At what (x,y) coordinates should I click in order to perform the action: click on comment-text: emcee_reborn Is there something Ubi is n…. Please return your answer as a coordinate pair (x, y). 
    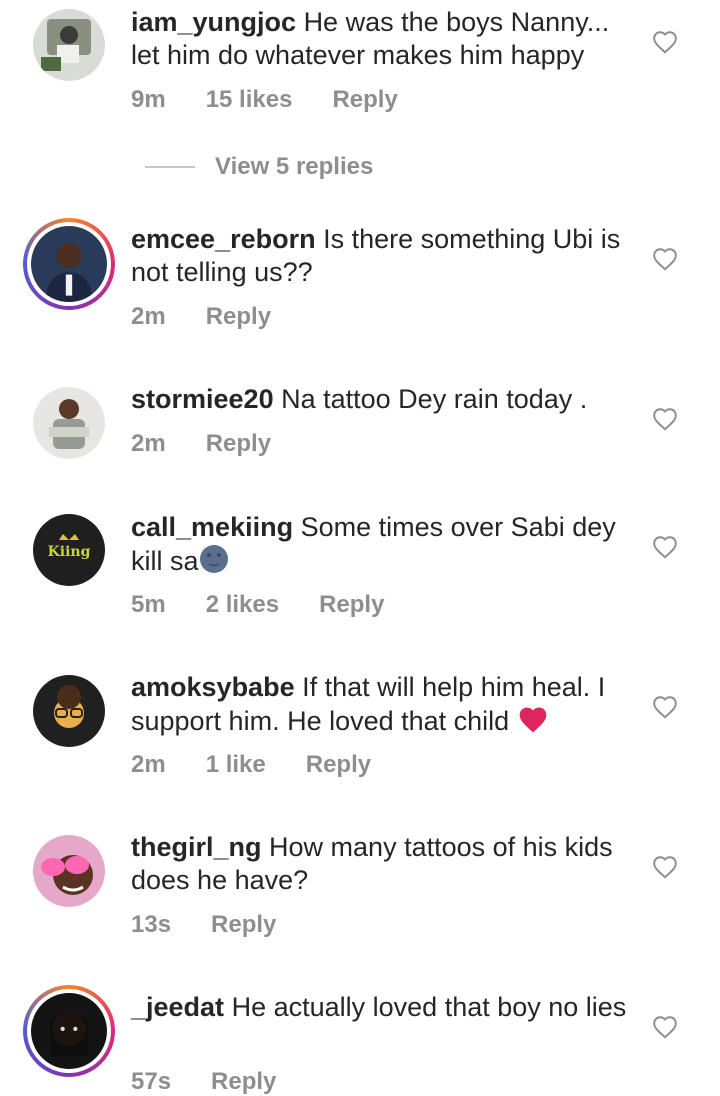
    Looking at the image, I should click on (381, 256).